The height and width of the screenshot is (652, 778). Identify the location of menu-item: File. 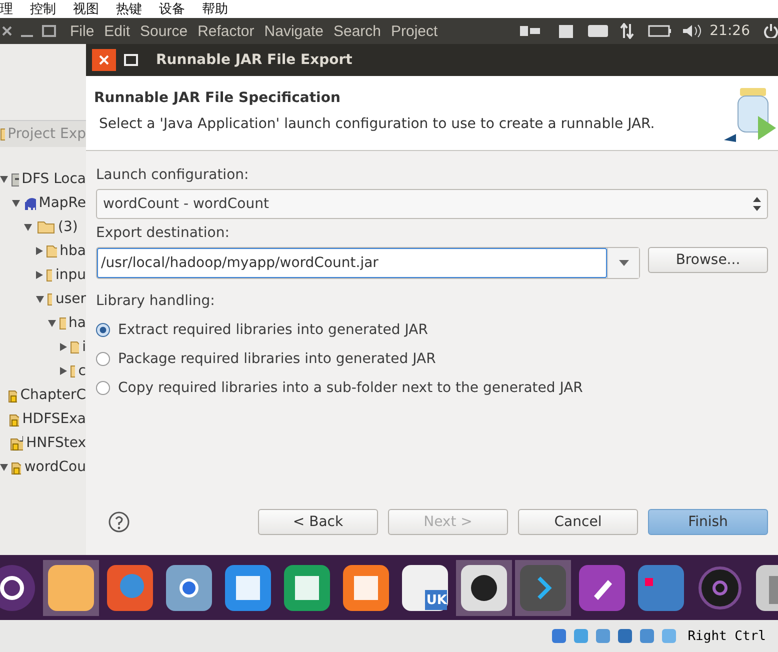
(82, 31).